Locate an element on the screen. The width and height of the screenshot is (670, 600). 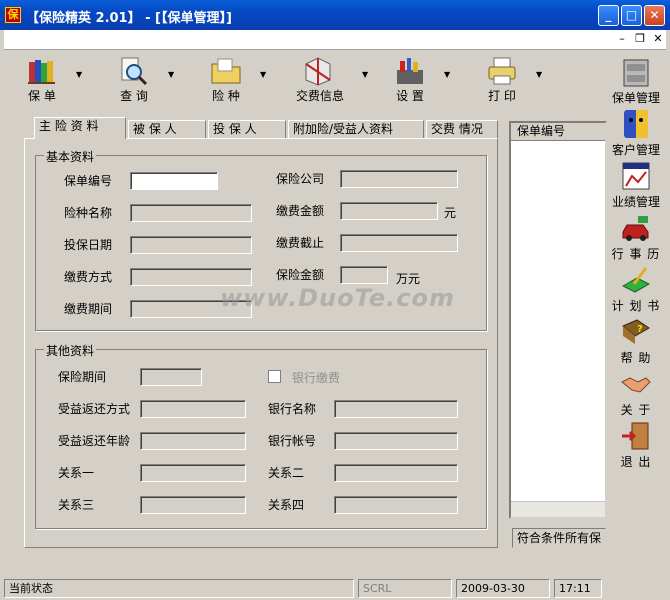
tools-icon is located at coordinates (410, 71).